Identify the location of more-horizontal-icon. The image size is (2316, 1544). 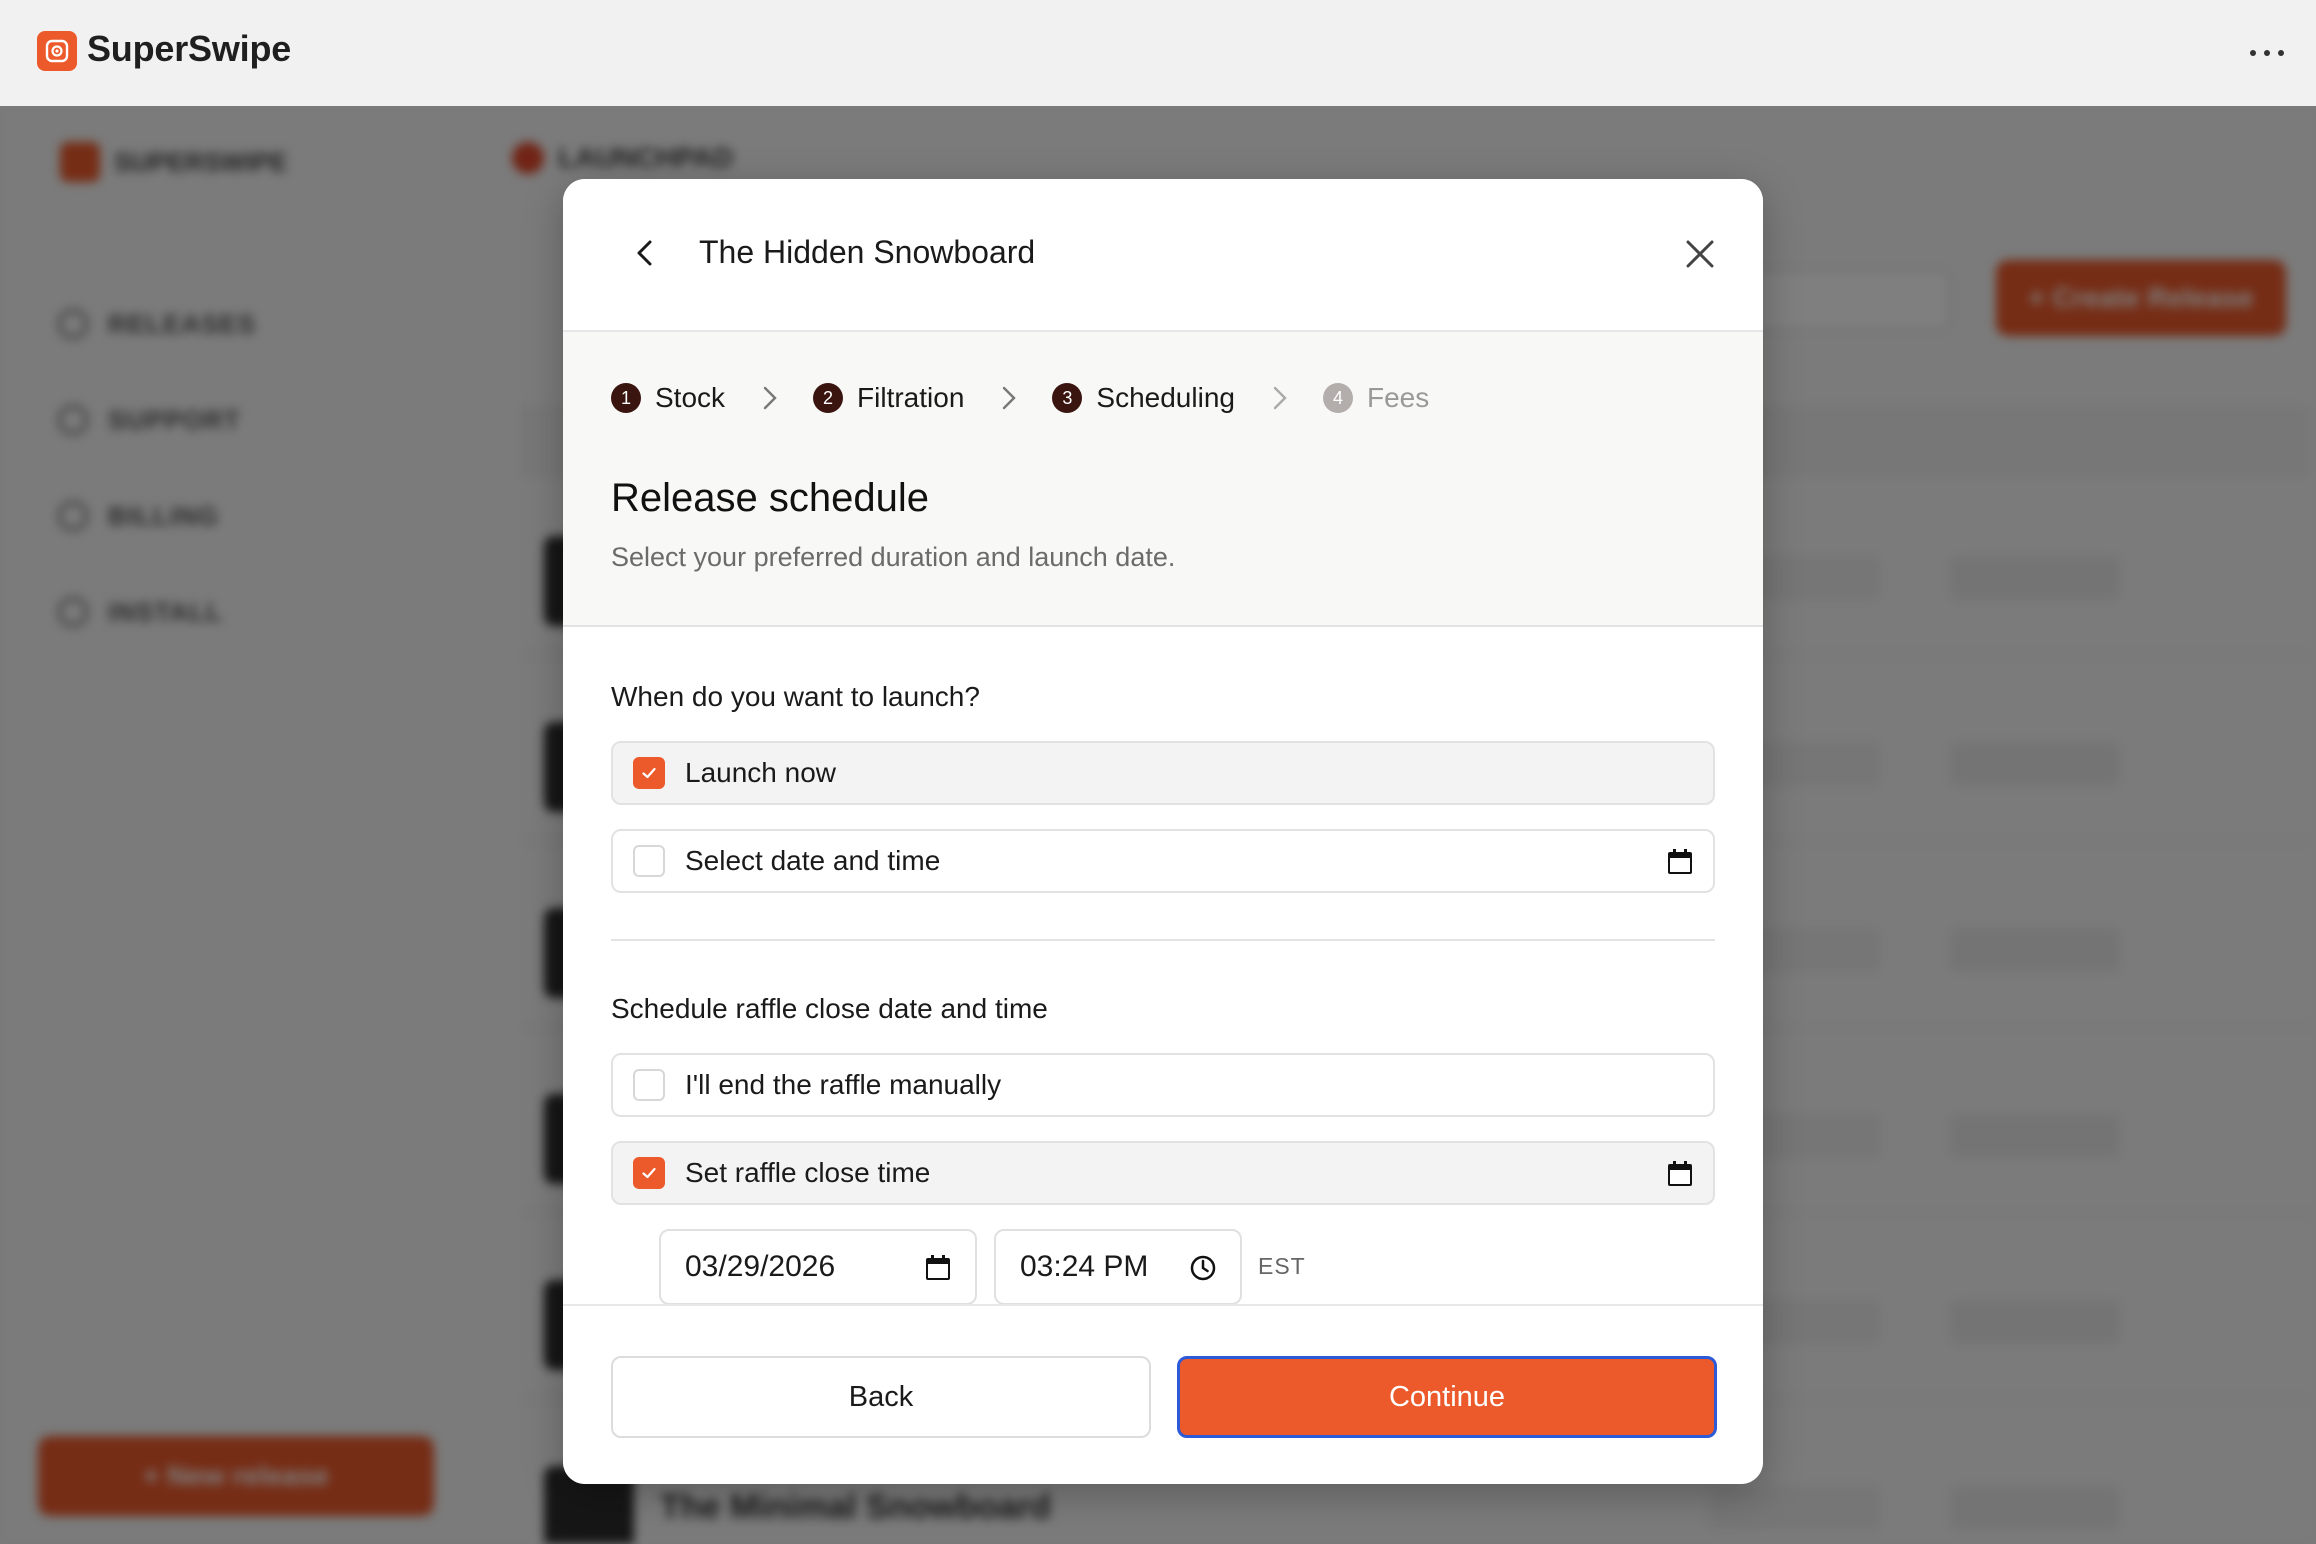
(2267, 53).